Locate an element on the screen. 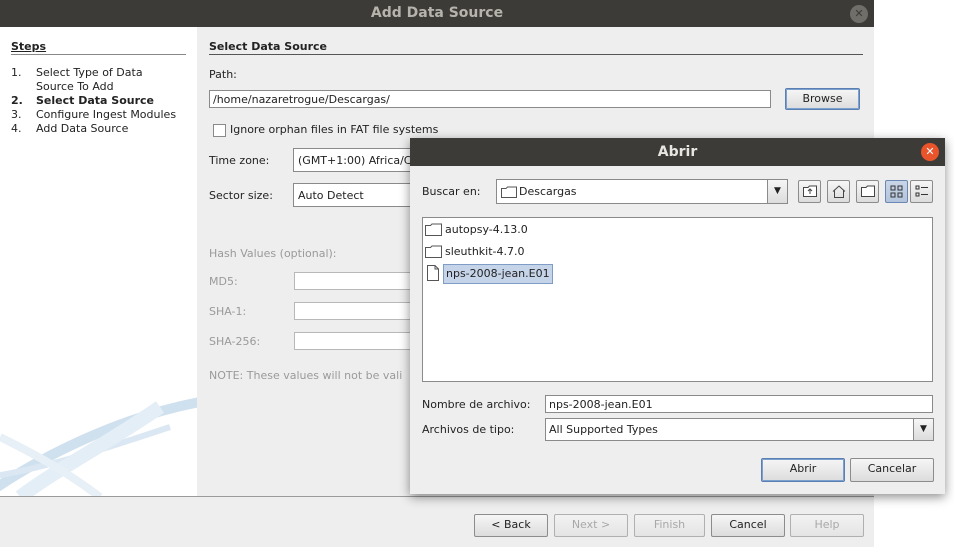  section-title: Select Data Source is located at coordinates (268, 46).